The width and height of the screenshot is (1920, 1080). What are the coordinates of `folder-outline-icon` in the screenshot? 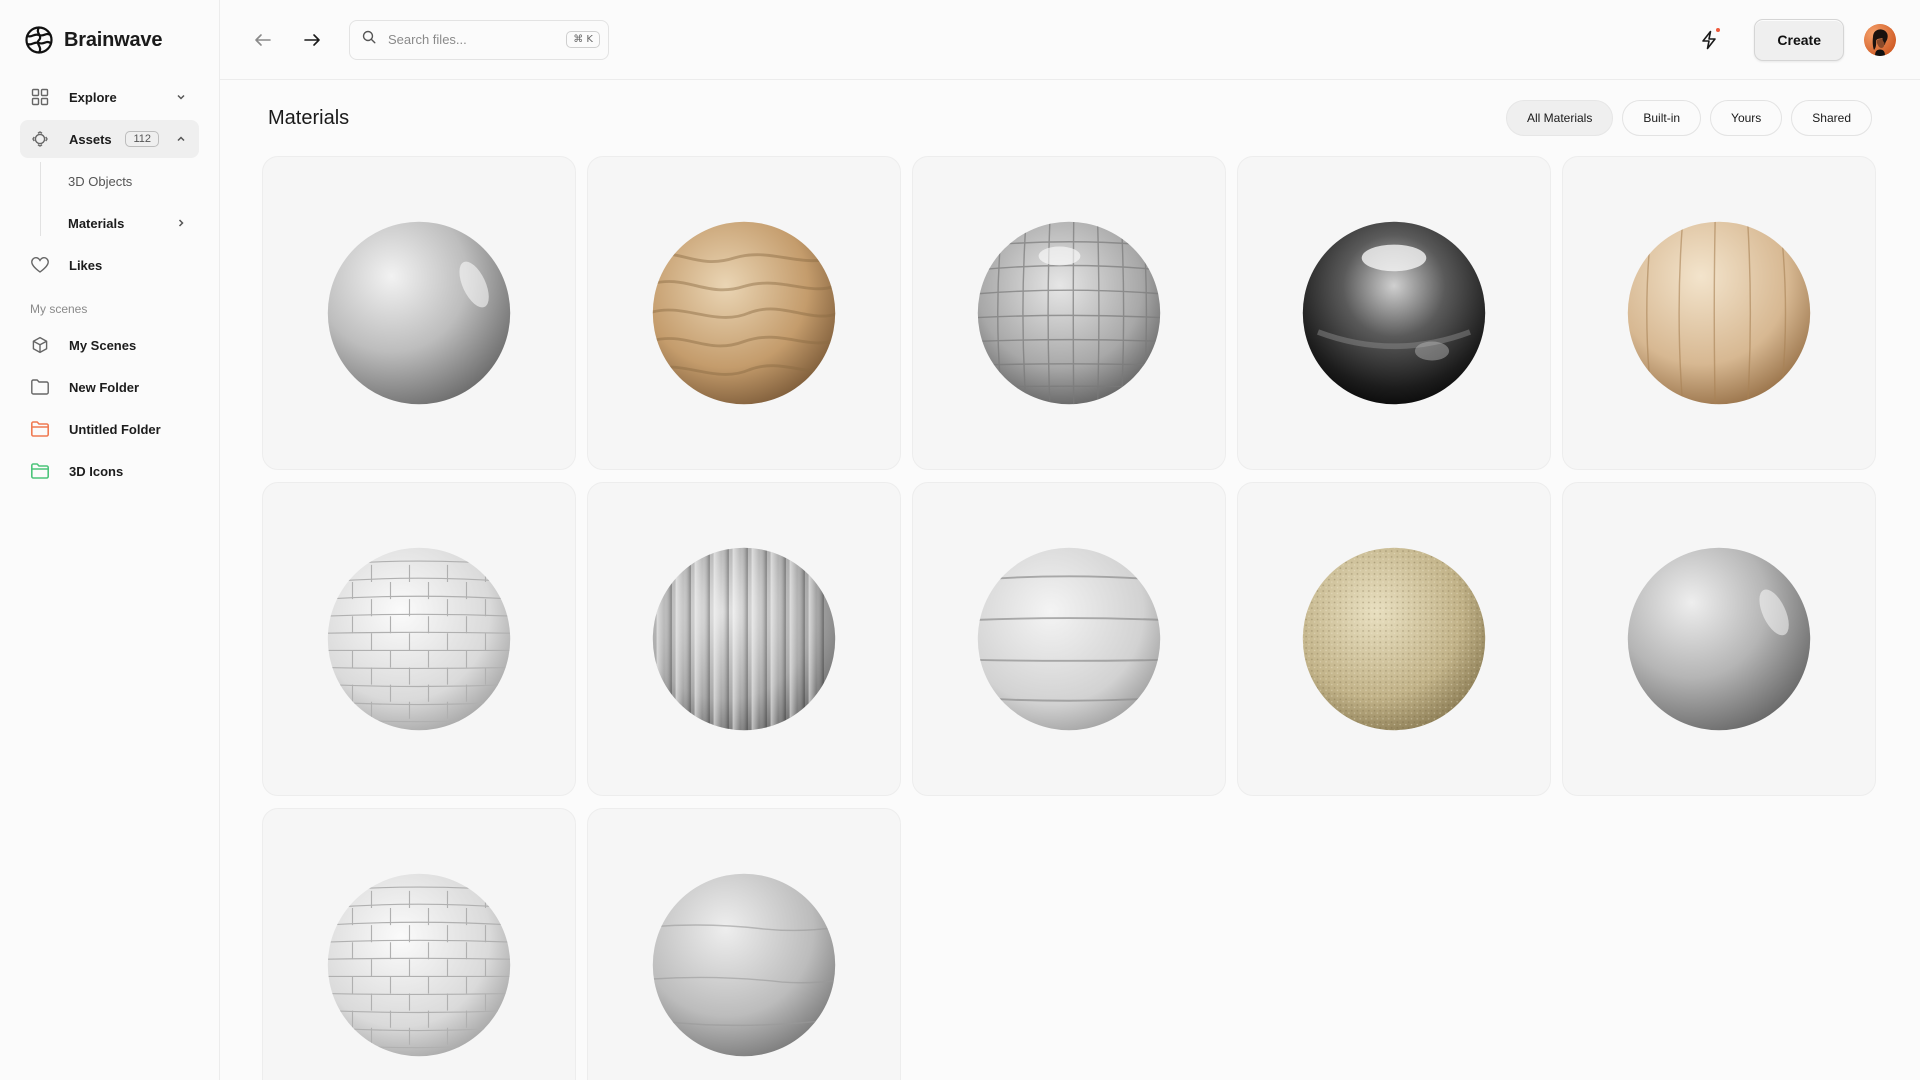 It's located at (40, 387).